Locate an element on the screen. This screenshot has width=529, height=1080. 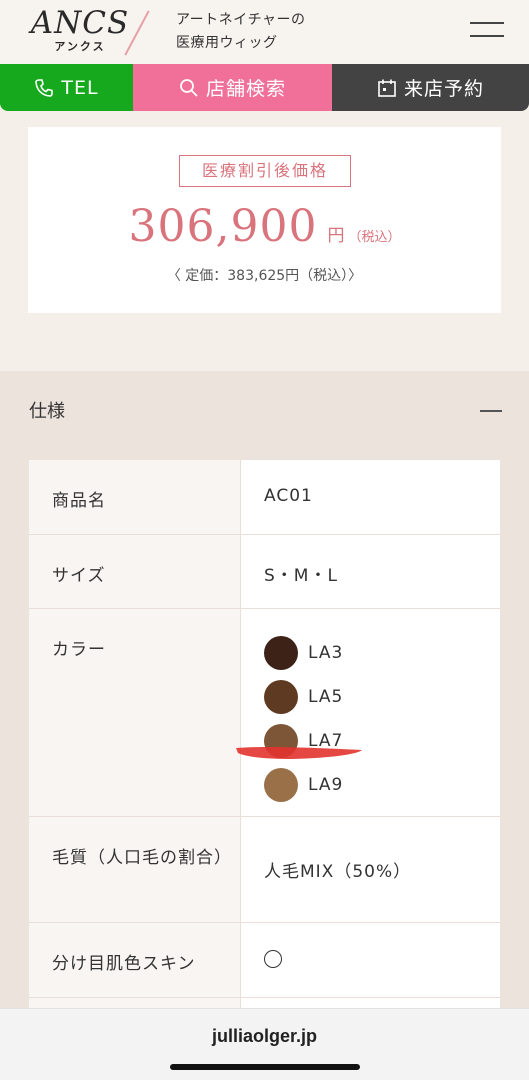
table-row: 商品名 AC01 is located at coordinates (264, 497).